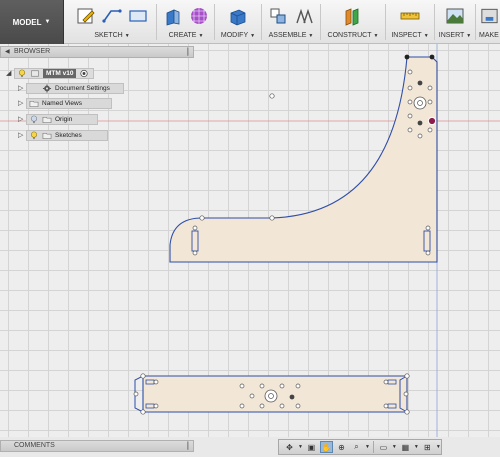 This screenshot has height=457, width=500. Describe the element at coordinates (86, 16) in the screenshot. I see `create-sketch-icon` at that location.